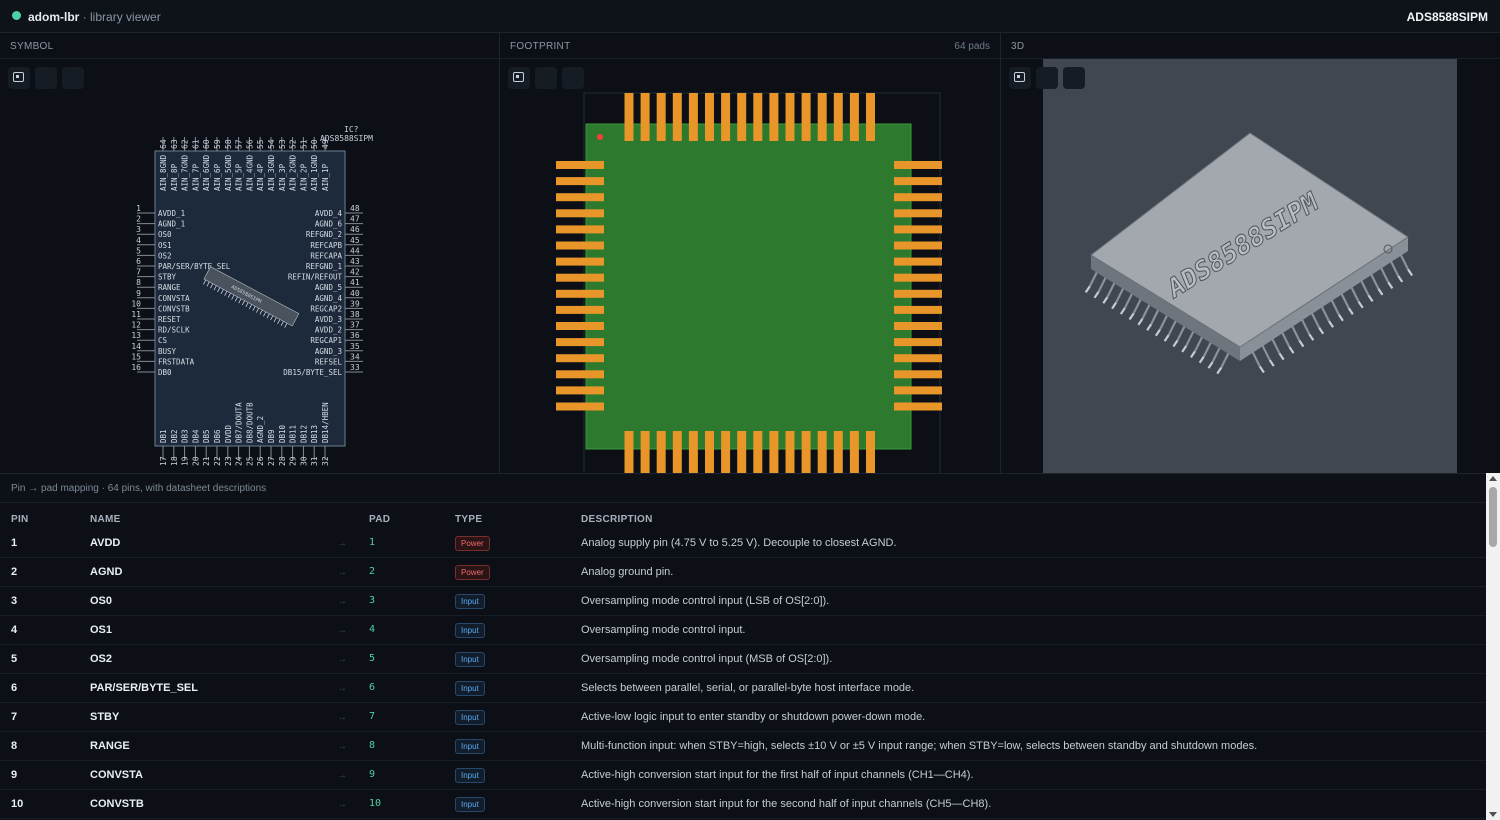 This screenshot has height=820, width=1500. What do you see at coordinates (228, 144) in the screenshot?
I see `pin-number: 58` at bounding box center [228, 144].